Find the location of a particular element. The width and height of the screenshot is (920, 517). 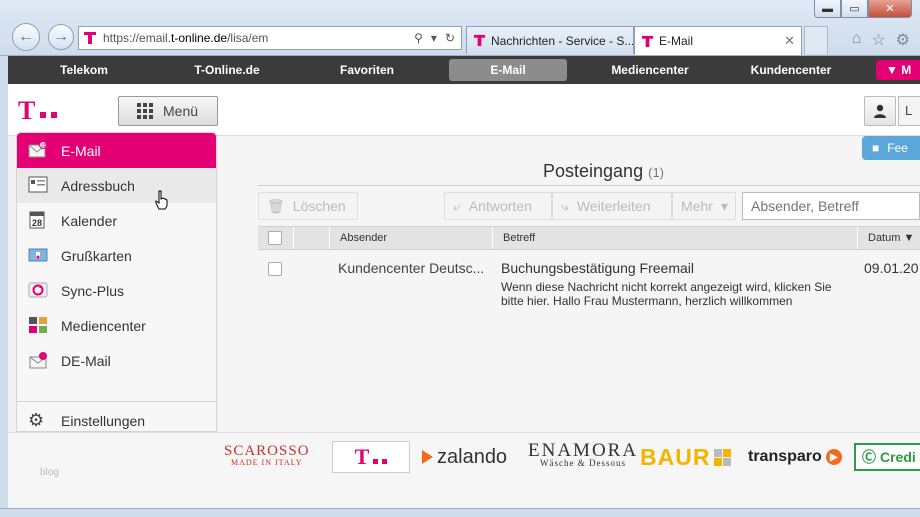

reply-arrow-icon: ⤶ is located at coordinates (457, 205).